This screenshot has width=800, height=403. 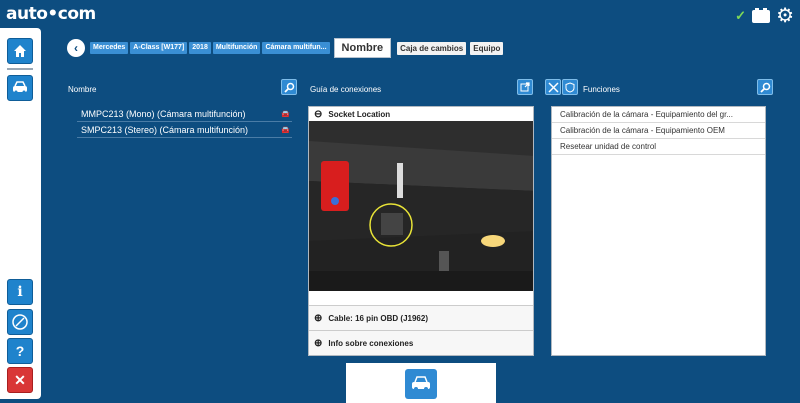 What do you see at coordinates (741, 15) in the screenshot?
I see `checkmark-icon: ✓` at bounding box center [741, 15].